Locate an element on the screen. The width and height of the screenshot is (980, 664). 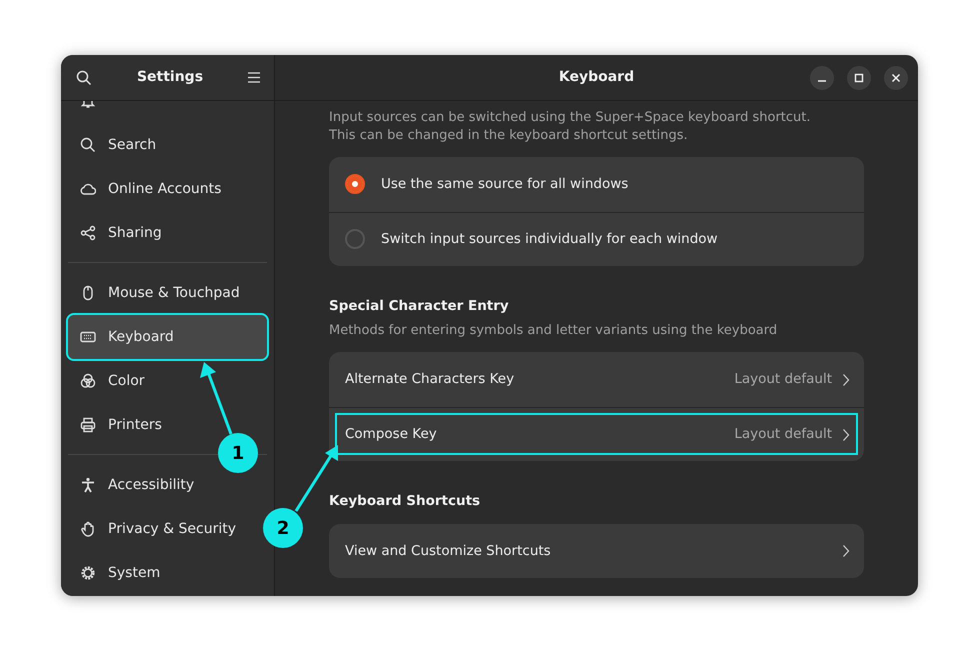
color-icon is located at coordinates (88, 381).